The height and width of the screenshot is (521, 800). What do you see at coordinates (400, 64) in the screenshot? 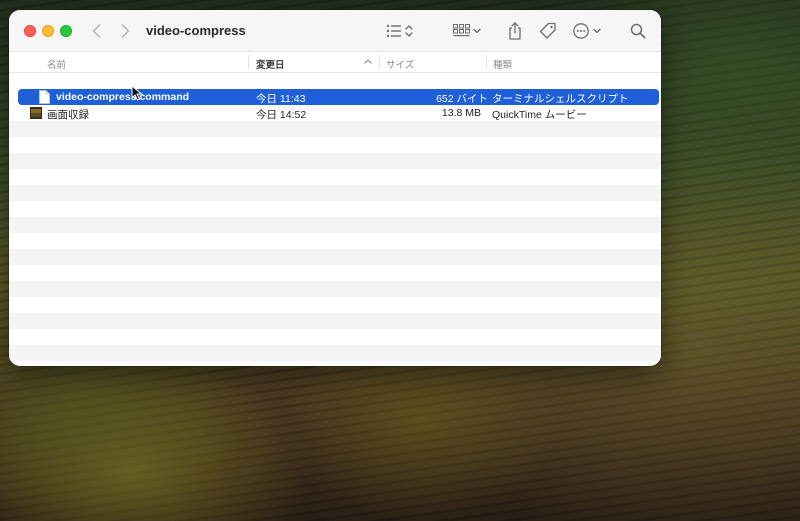
I see `column-size-header: サイズ` at bounding box center [400, 64].